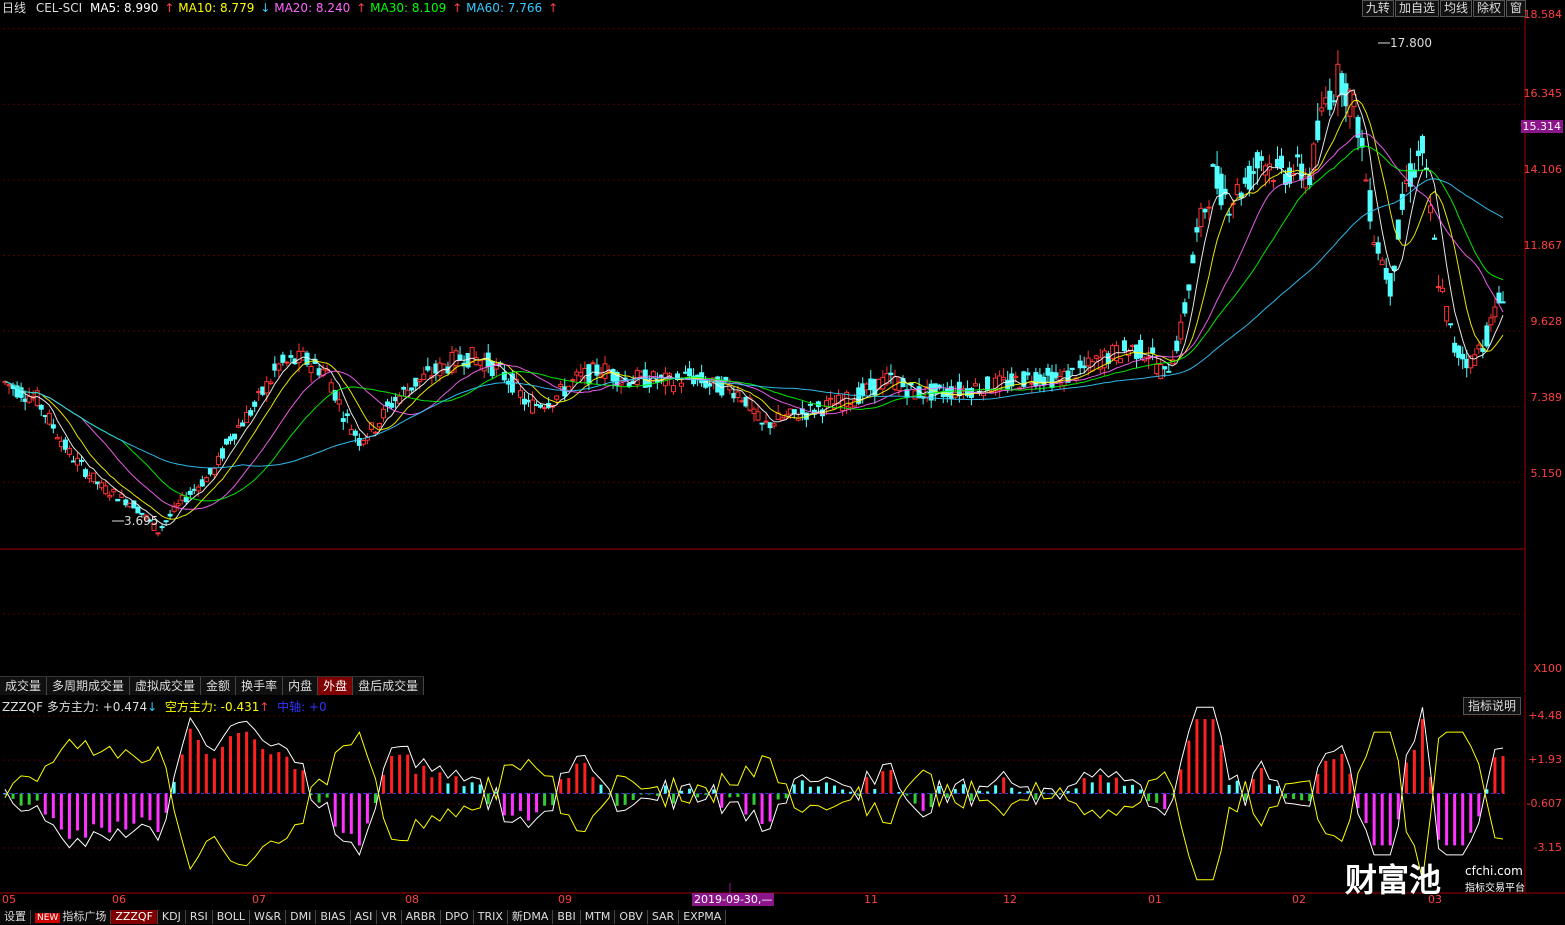  Describe the element at coordinates (89, 686) in the screenshot. I see `volume-tab: 多周期成交量` at that location.